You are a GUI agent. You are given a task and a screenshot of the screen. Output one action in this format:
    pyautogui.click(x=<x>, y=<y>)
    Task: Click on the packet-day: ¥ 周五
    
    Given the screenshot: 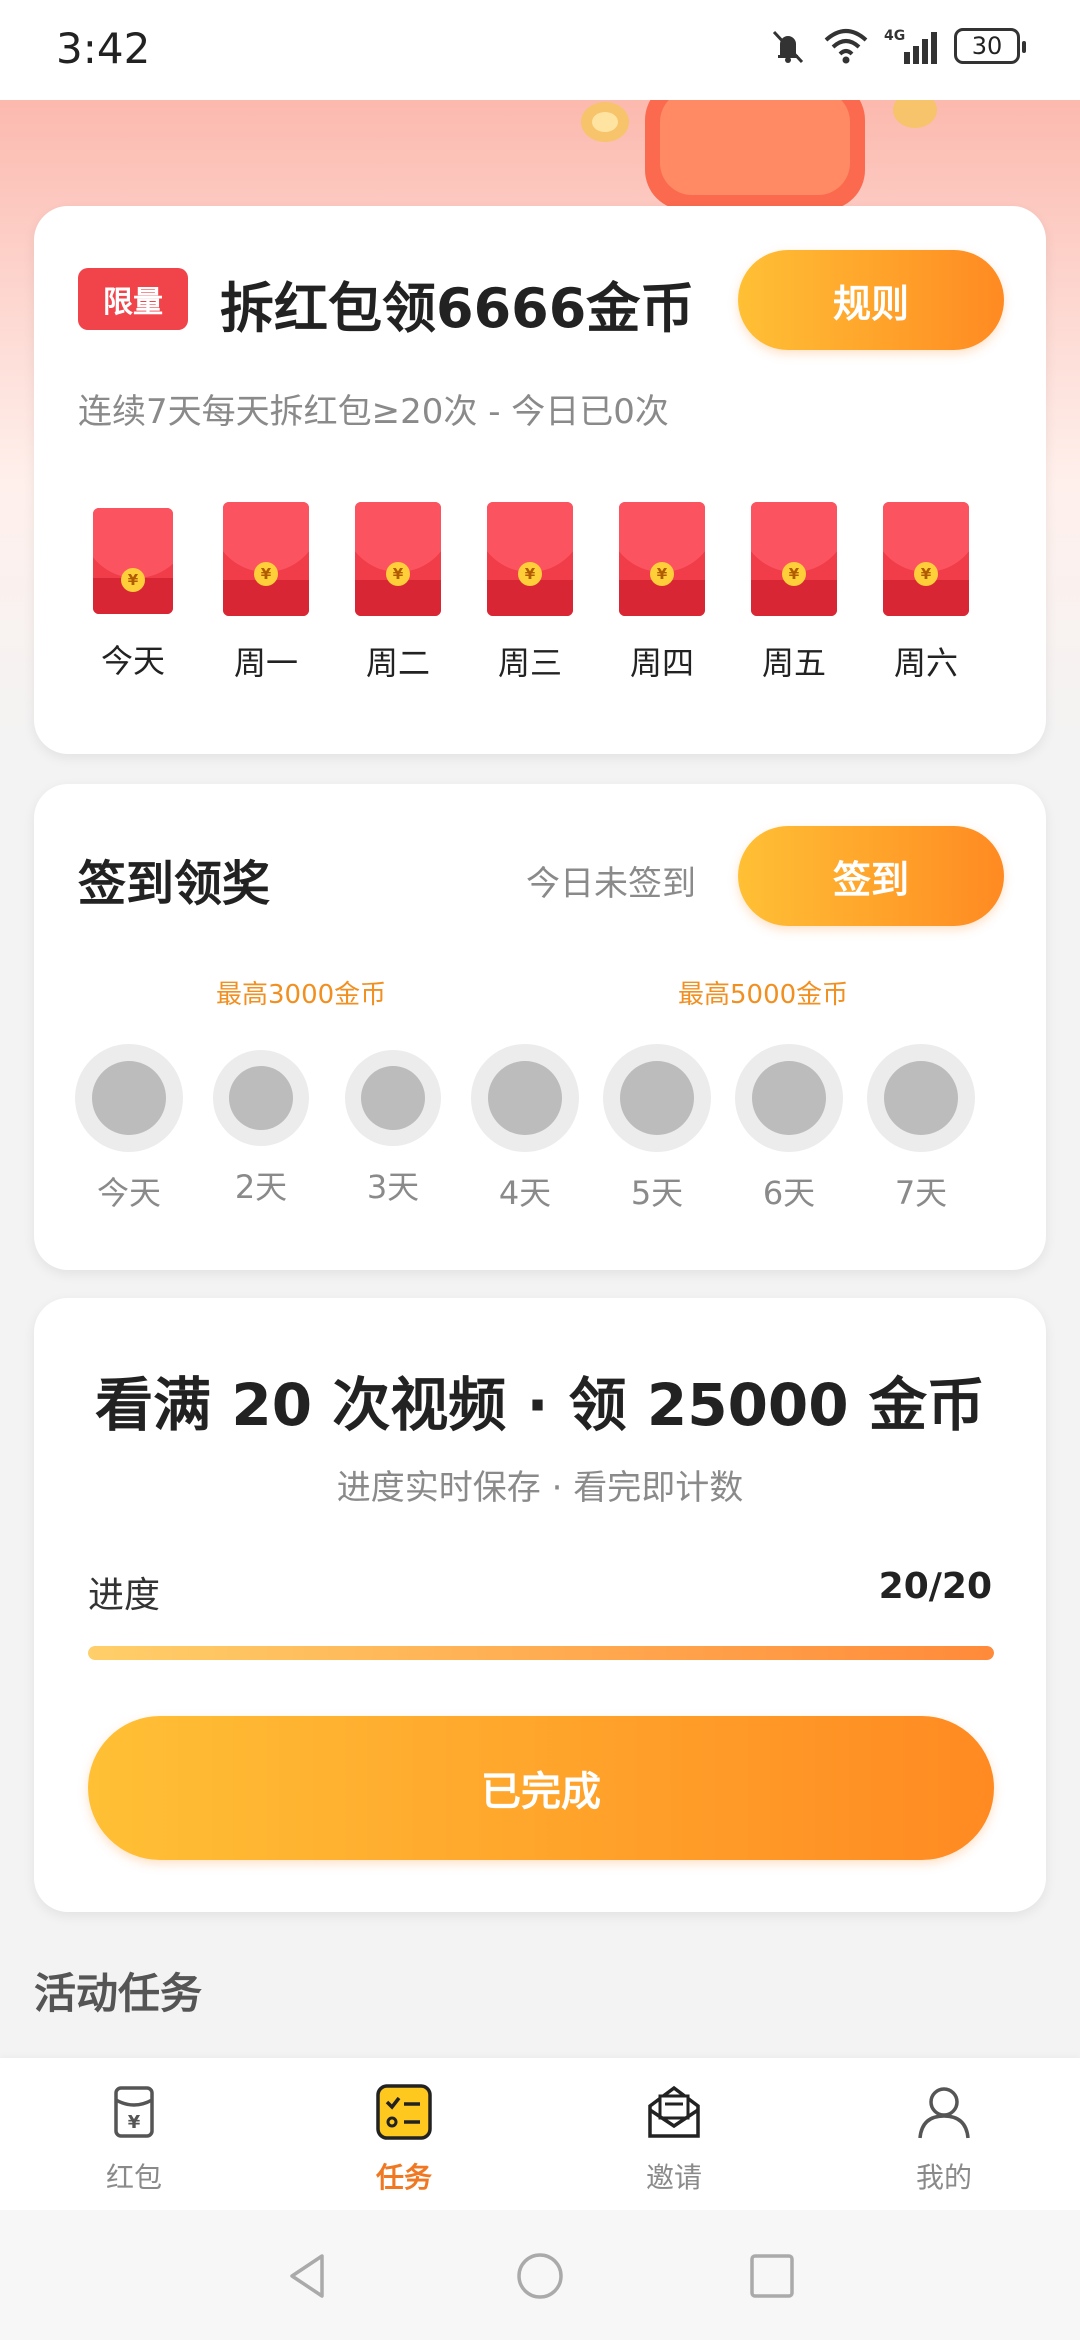 What is the action you would take?
    pyautogui.click(x=794, y=593)
    